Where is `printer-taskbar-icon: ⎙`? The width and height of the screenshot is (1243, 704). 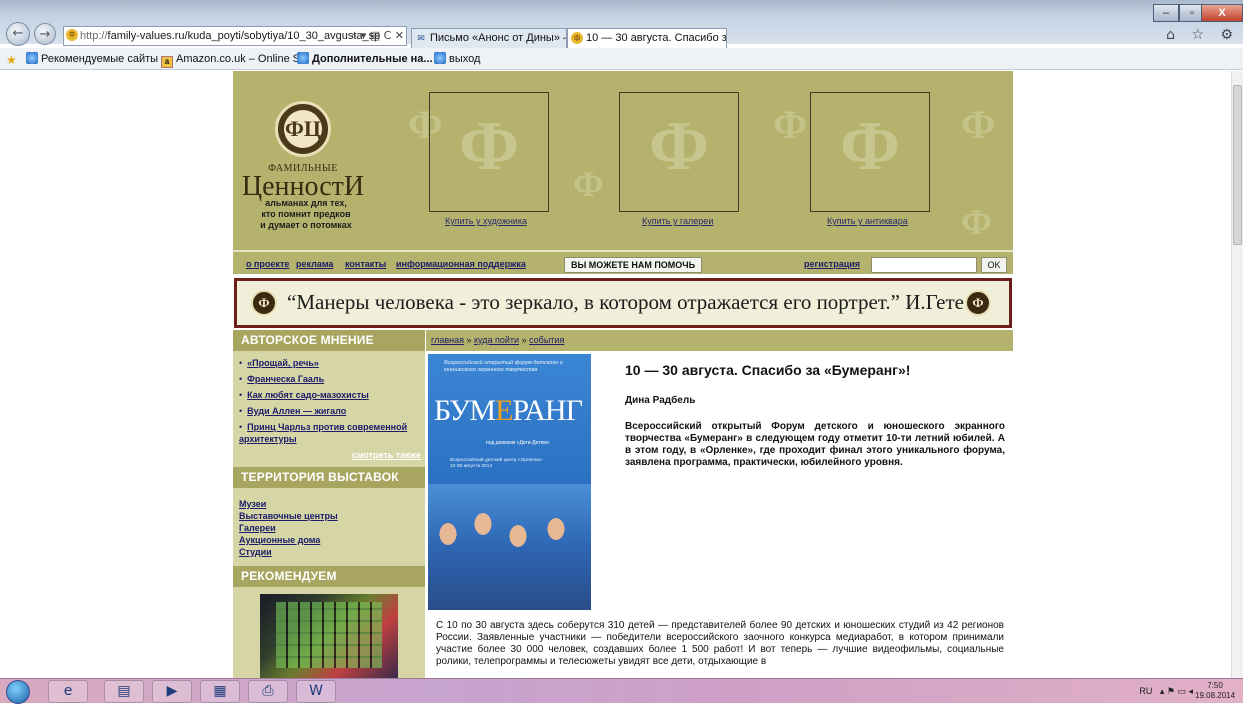
printer-taskbar-icon: ⎙ is located at coordinates (268, 691).